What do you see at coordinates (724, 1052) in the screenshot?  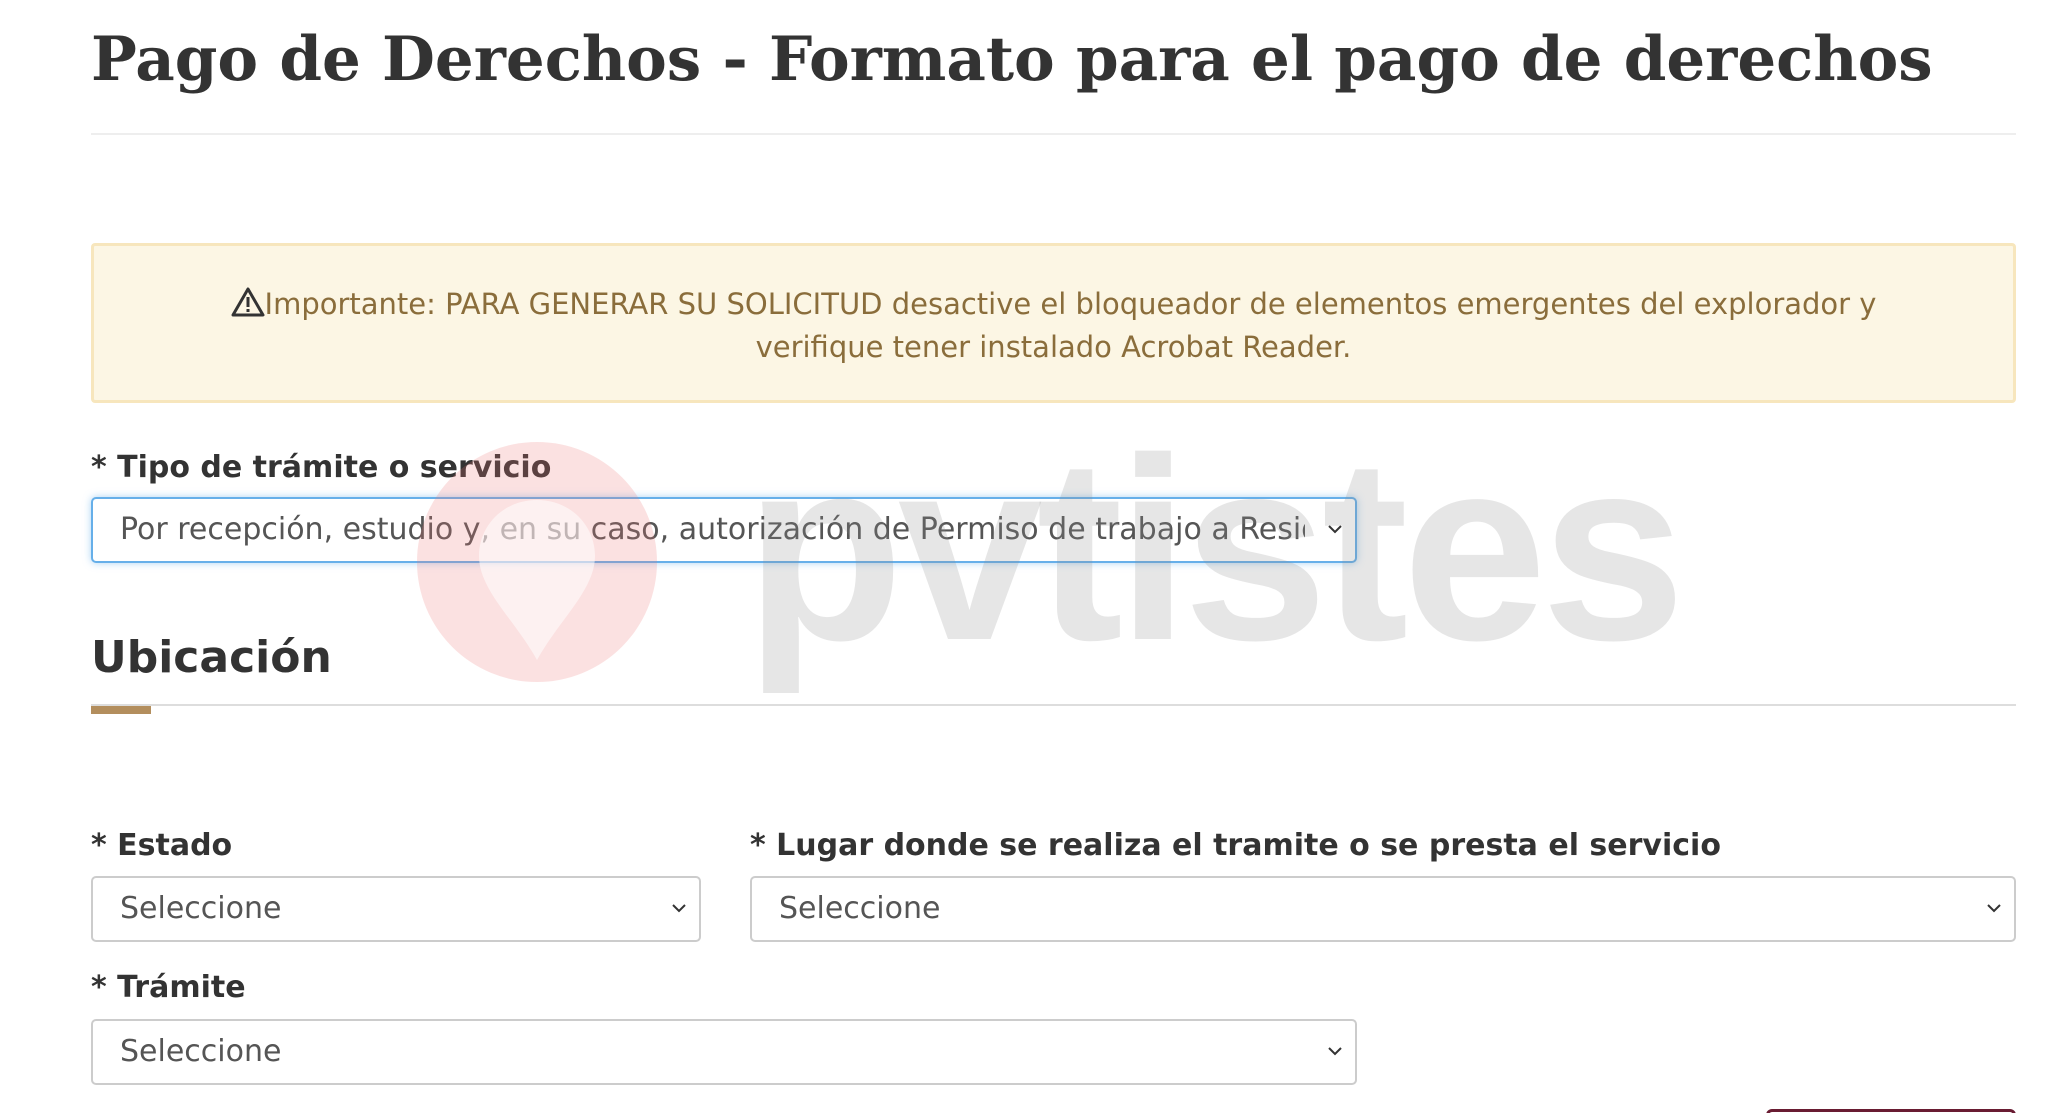 I see `tramite-select: Seleccione` at bounding box center [724, 1052].